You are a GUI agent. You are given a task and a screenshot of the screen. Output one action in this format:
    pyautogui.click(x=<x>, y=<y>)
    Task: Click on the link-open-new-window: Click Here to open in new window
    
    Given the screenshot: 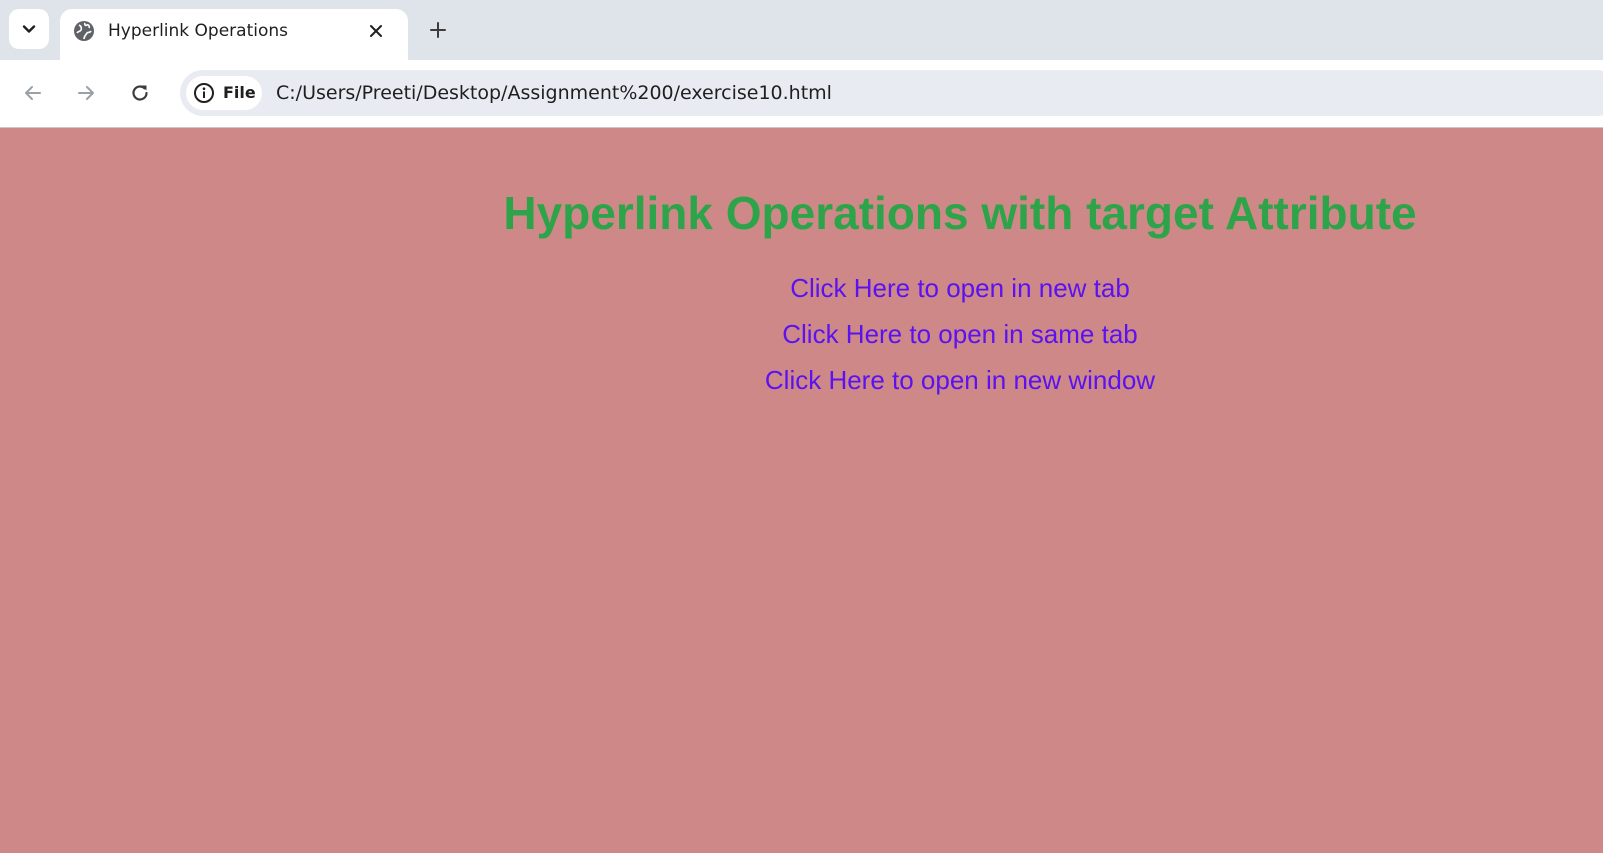 What is the action you would take?
    pyautogui.click(x=960, y=380)
    